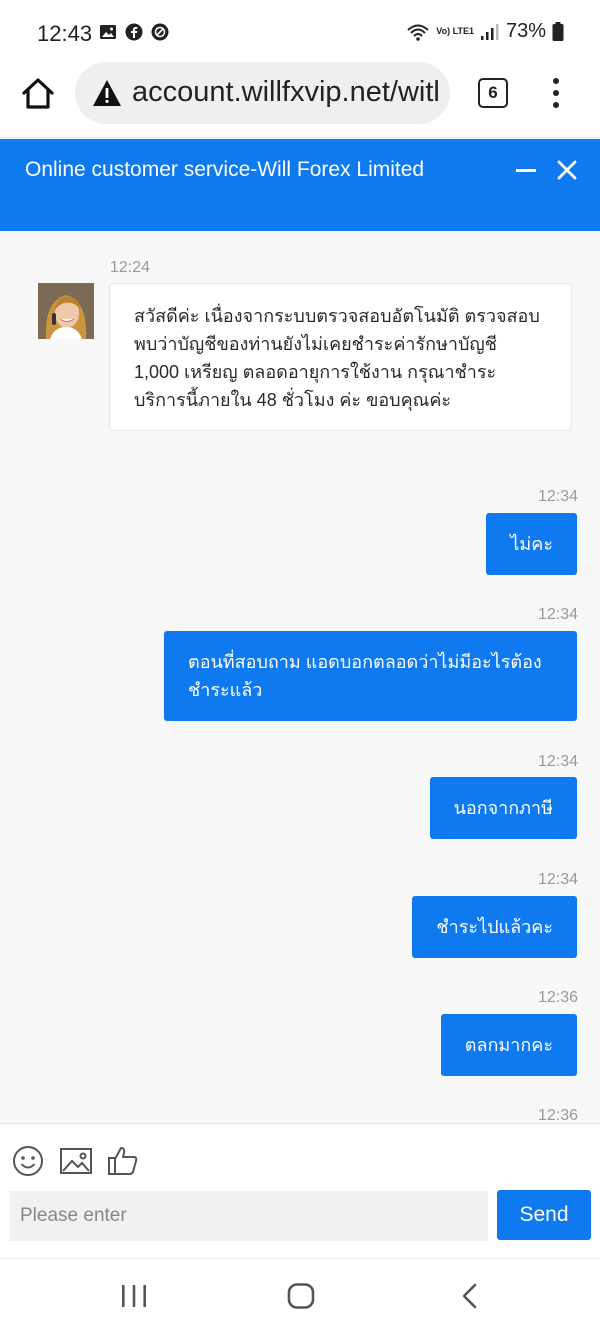 The height and width of the screenshot is (1333, 600). Describe the element at coordinates (160, 32) in the screenshot. I see `app-notification-icon` at that location.